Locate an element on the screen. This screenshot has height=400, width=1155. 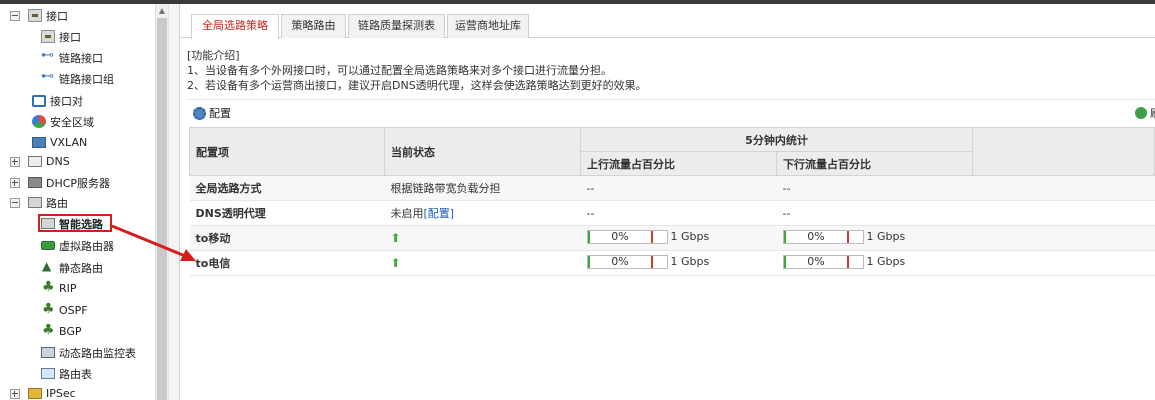
intro-title: [功能介绍] is located at coordinates (213, 55).